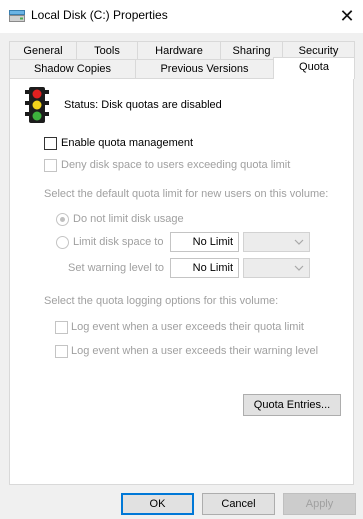 The image size is (363, 519). What do you see at coordinates (276, 242) in the screenshot?
I see `limit-unit-dropdown` at bounding box center [276, 242].